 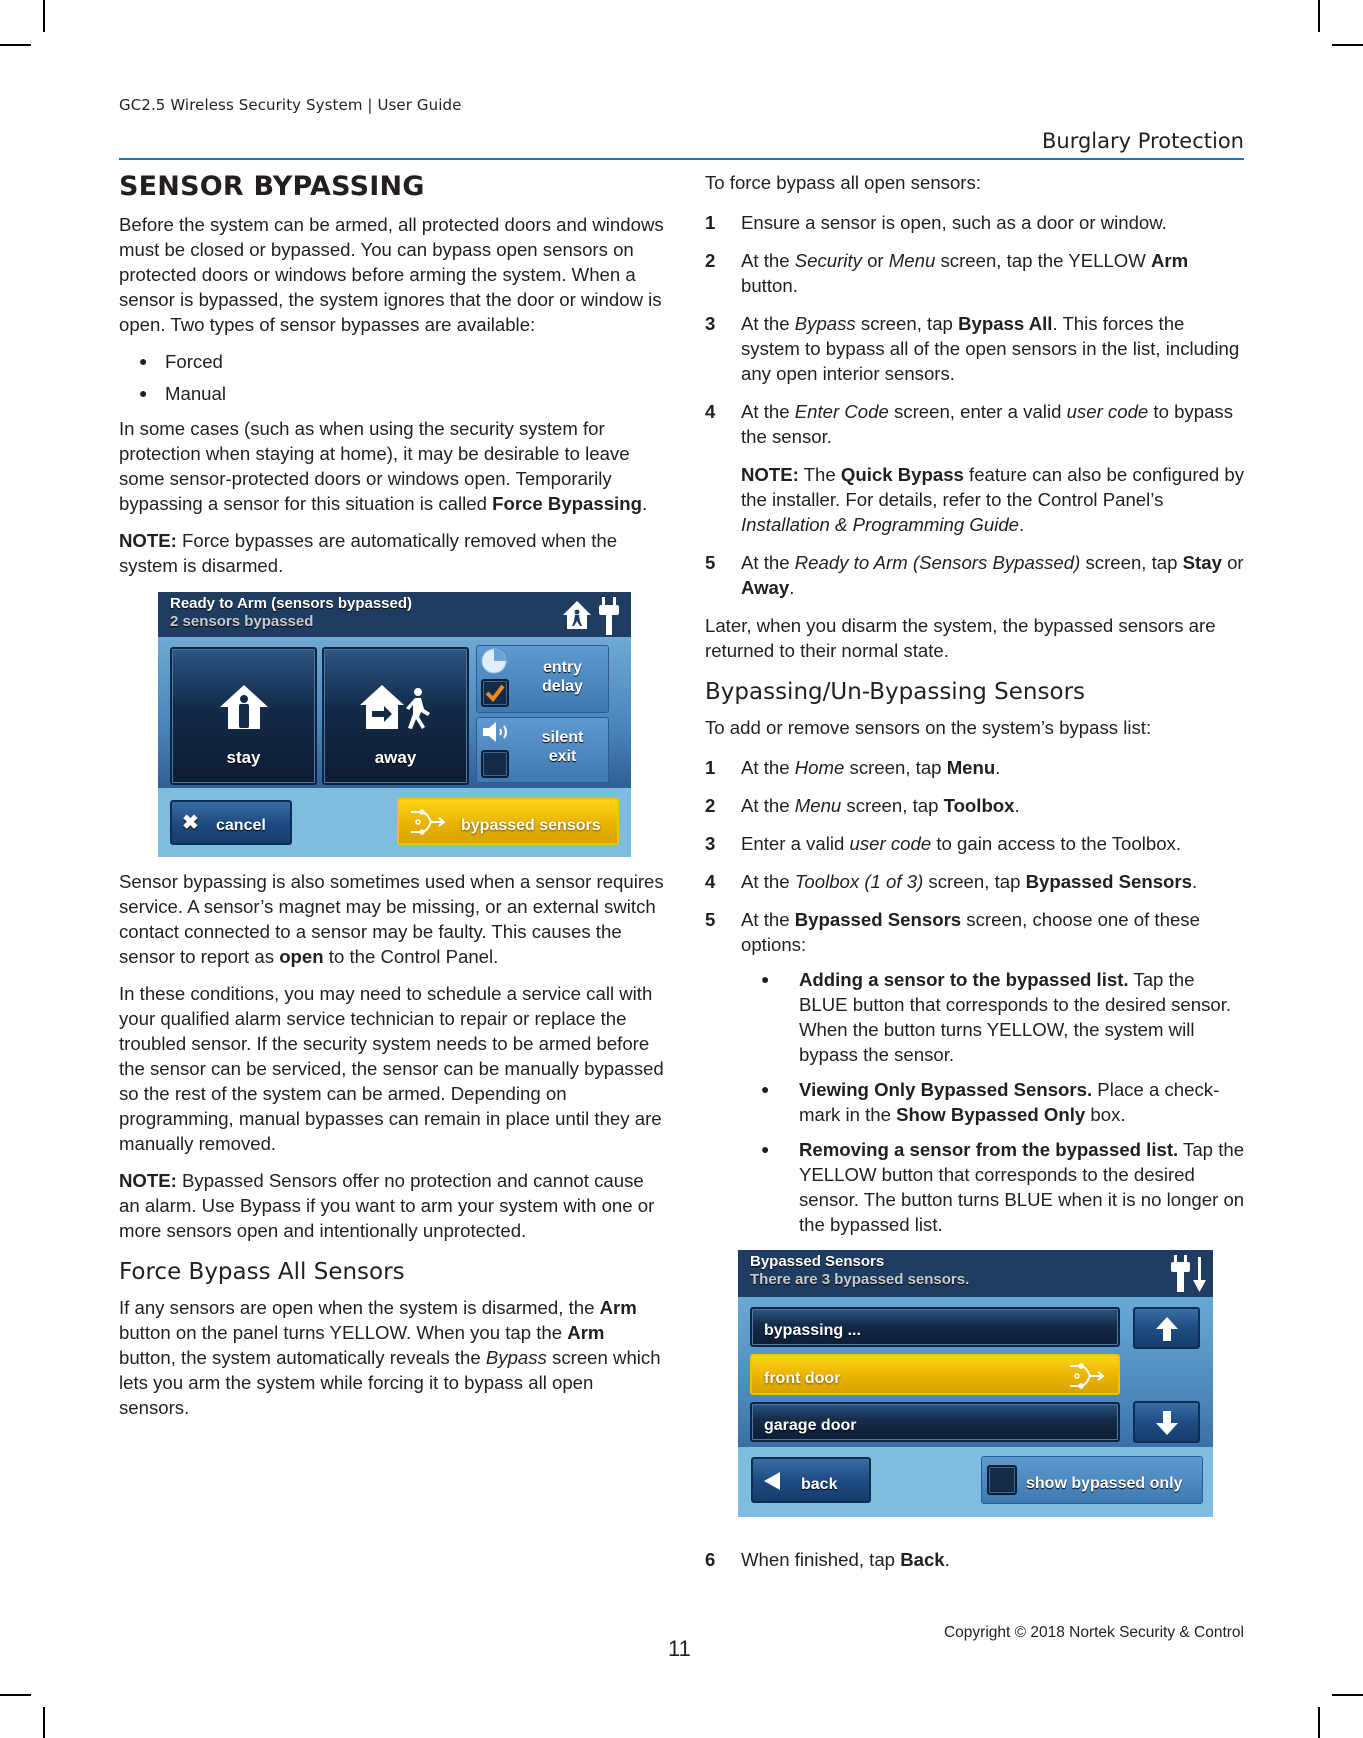 I want to click on bypassing-unbypassing-heading: Bypassing/Un-Bypassing Sensors, so click(x=895, y=692).